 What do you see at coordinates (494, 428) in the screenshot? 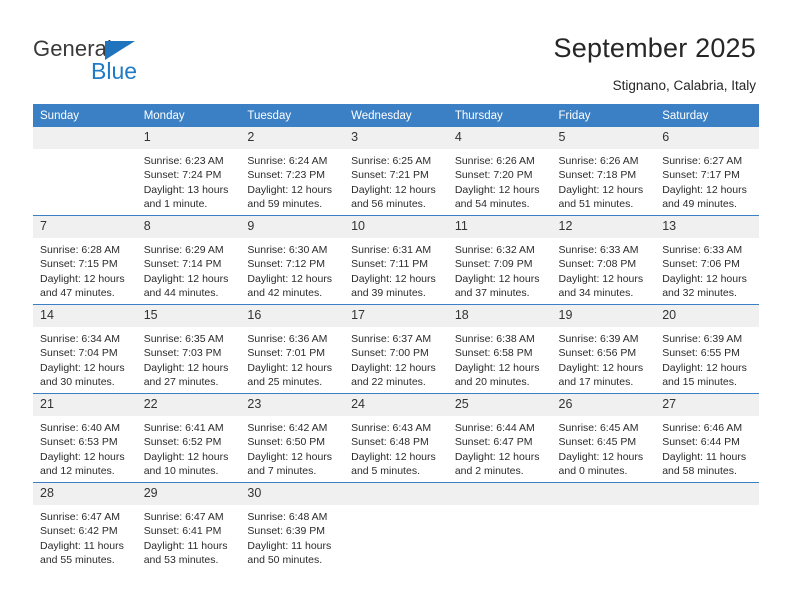
I see `day-detail-line: Sunrise: 6:44 AM` at bounding box center [494, 428].